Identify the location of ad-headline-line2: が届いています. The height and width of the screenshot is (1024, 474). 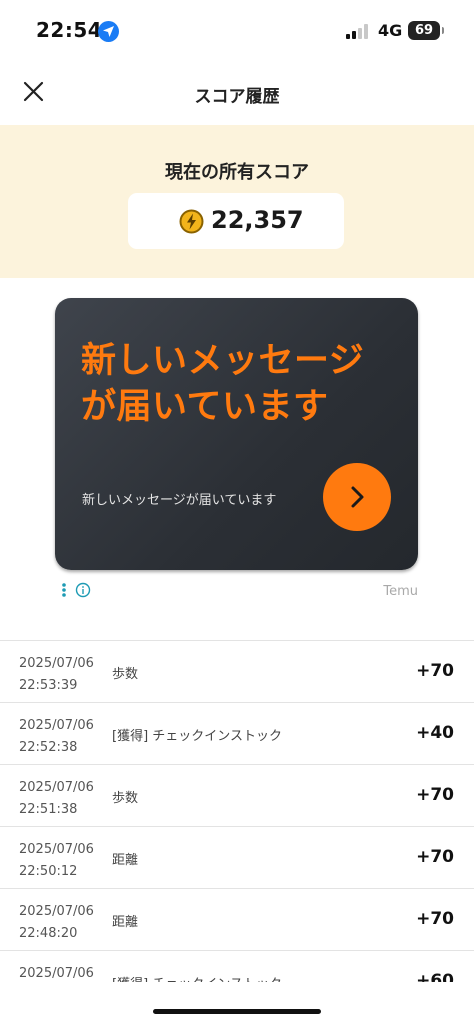
(205, 407).